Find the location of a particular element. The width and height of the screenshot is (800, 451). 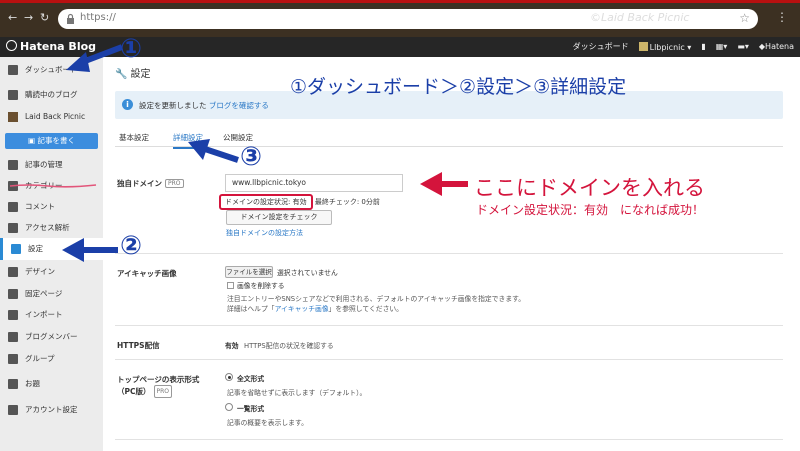

menu-icon: ⋮ is located at coordinates (782, 17).